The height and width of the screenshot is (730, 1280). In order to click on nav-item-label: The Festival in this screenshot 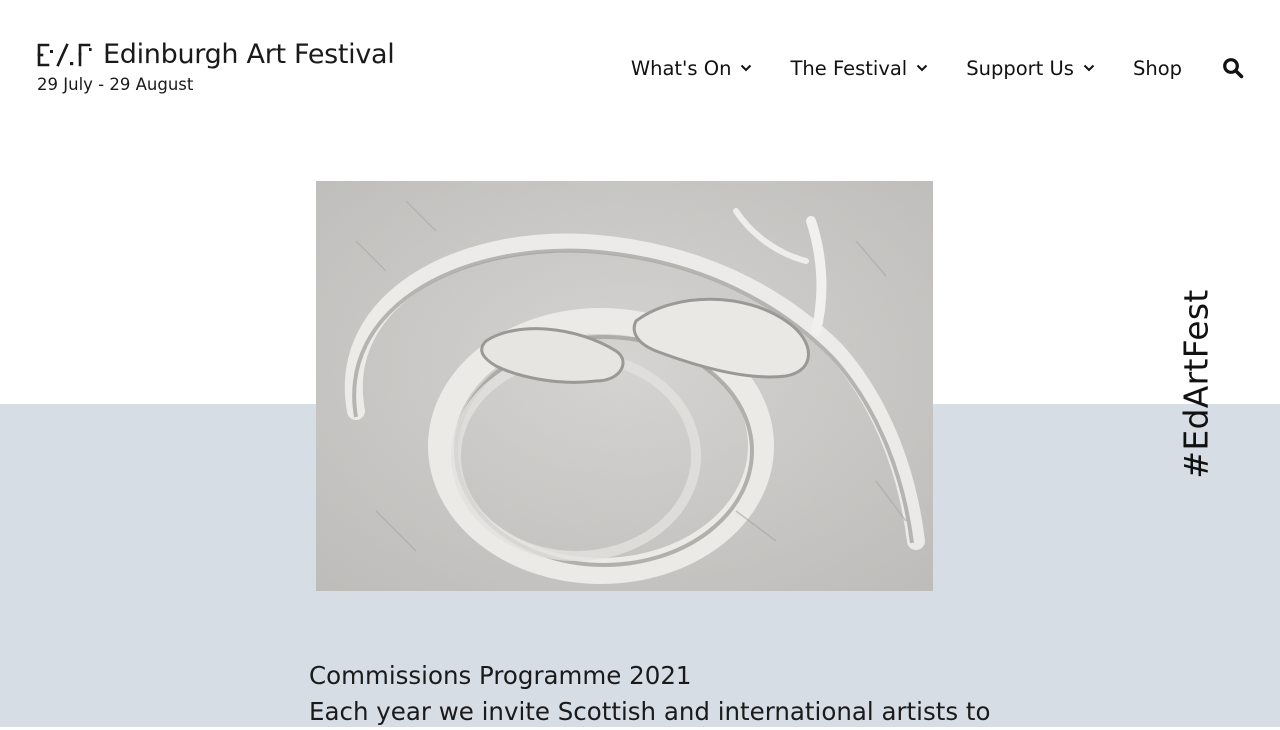, I will do `click(849, 68)`.